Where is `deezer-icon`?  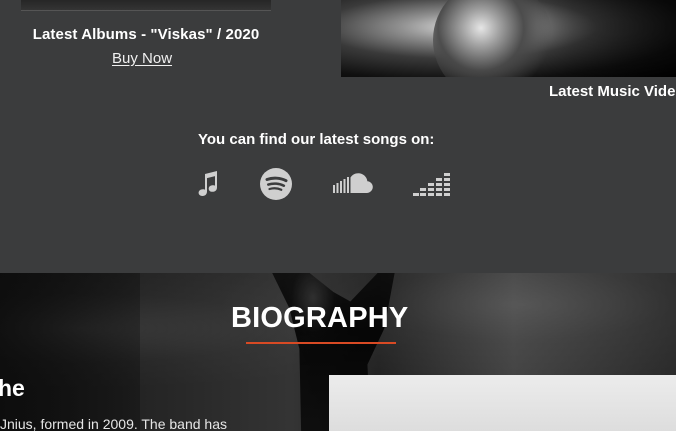 deezer-icon is located at coordinates (432, 184).